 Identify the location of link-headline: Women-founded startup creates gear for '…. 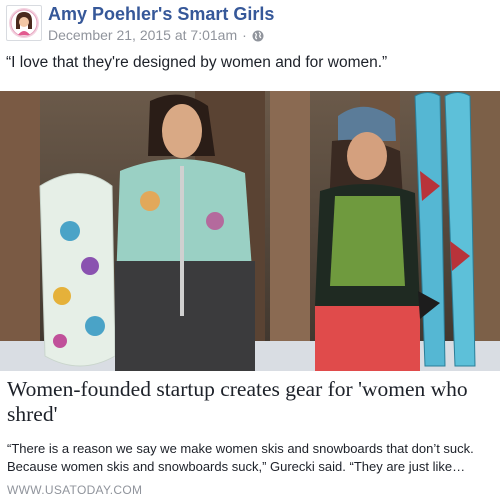
(251, 402).